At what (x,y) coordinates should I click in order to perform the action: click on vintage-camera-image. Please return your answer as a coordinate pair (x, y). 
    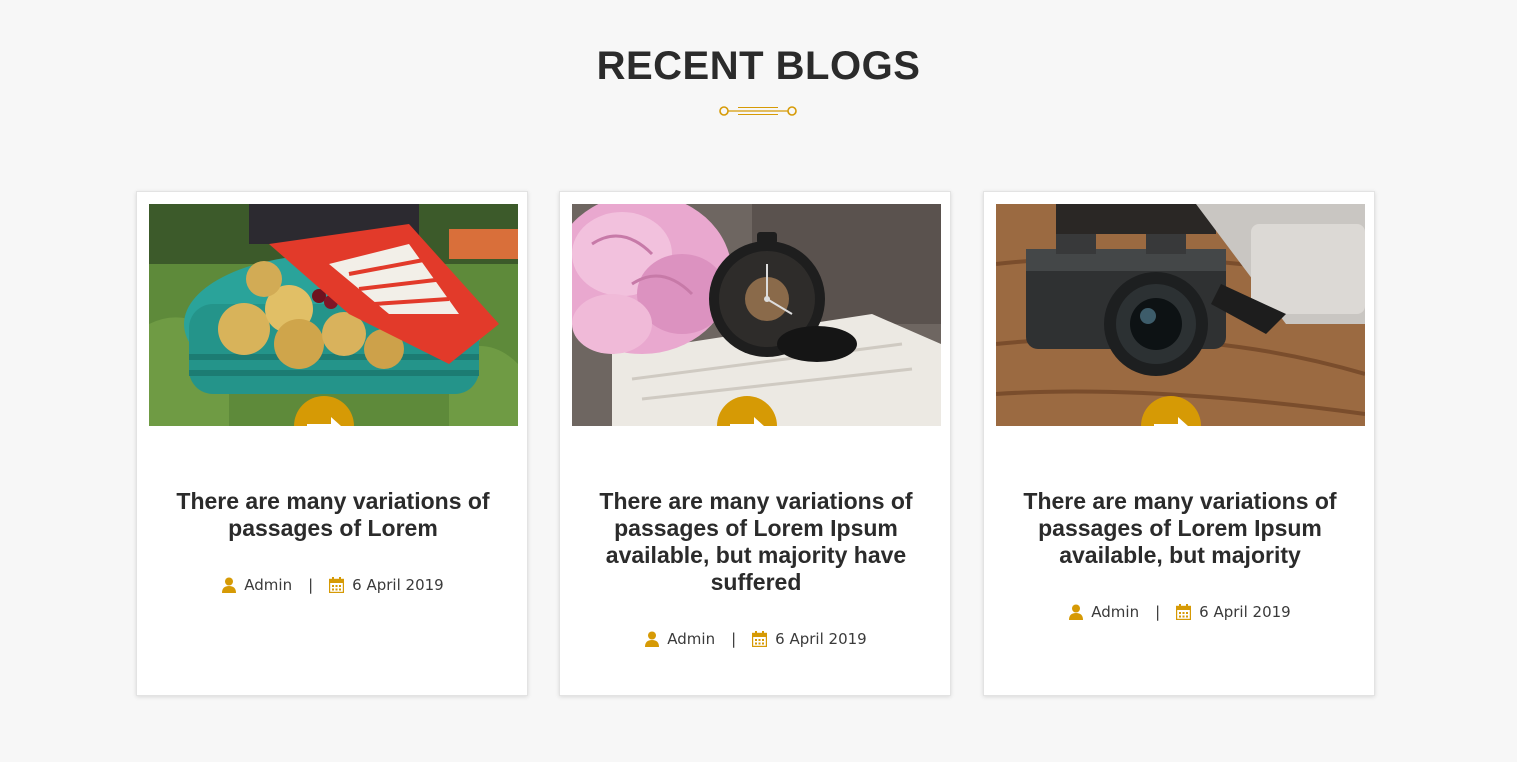
    Looking at the image, I should click on (1180, 315).